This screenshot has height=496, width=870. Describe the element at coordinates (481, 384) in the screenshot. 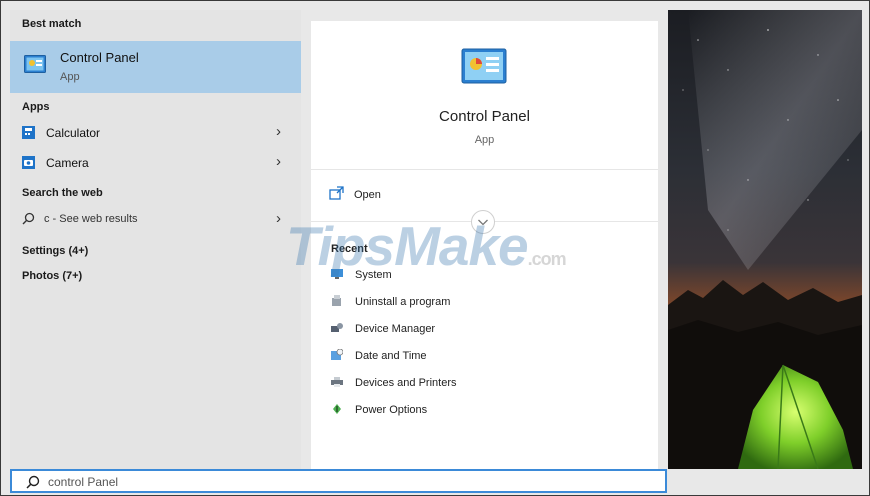

I see `recent-item-devices-printers: Devices and Printers` at that location.